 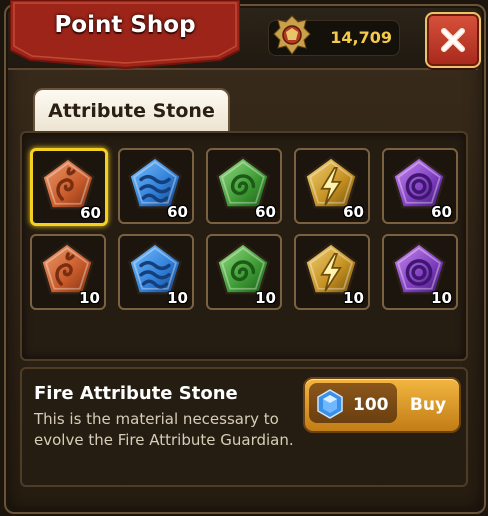 What do you see at coordinates (330, 404) in the screenshot?
I see `gem-icon` at bounding box center [330, 404].